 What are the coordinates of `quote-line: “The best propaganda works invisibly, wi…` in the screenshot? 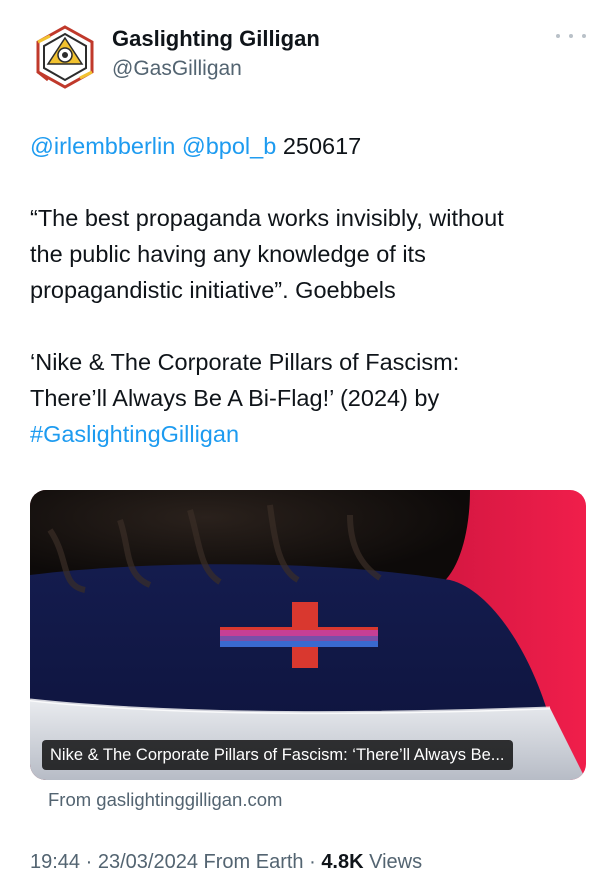 It's located at (267, 218).